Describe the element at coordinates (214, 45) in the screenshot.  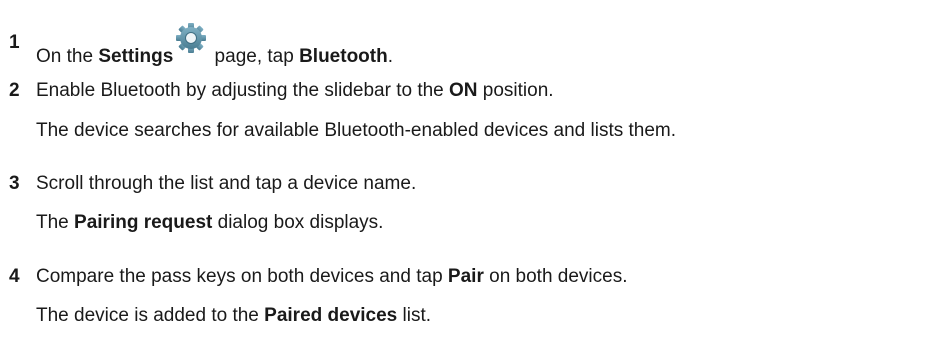
I see `step-instruction: On the Settings page, tap Bluetooth.` at that location.